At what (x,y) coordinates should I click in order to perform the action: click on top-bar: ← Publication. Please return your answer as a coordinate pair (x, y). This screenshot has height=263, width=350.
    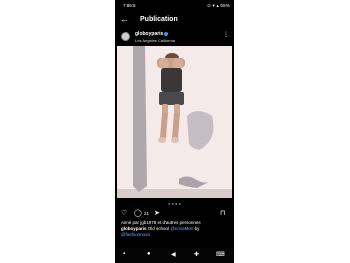
    Looking at the image, I should click on (174, 20).